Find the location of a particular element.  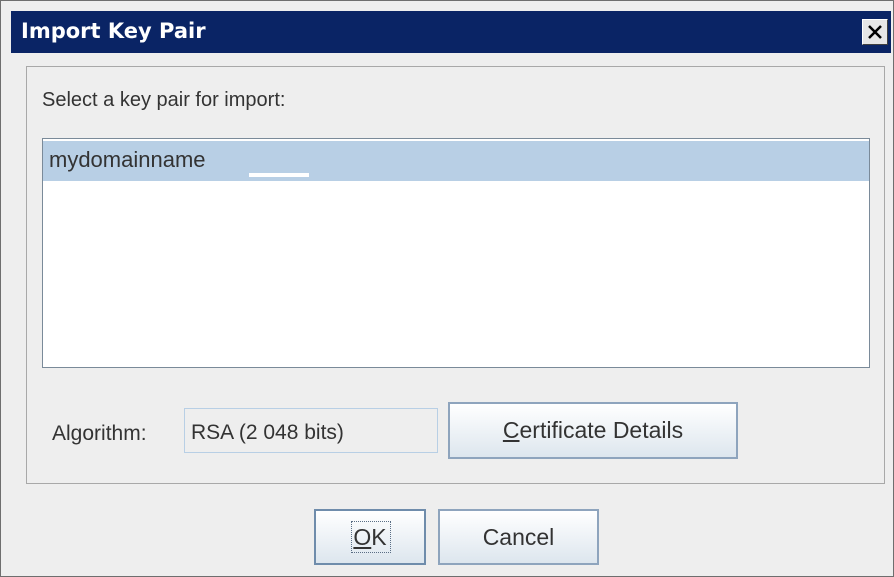

focus-indicator is located at coordinates (371, 537).